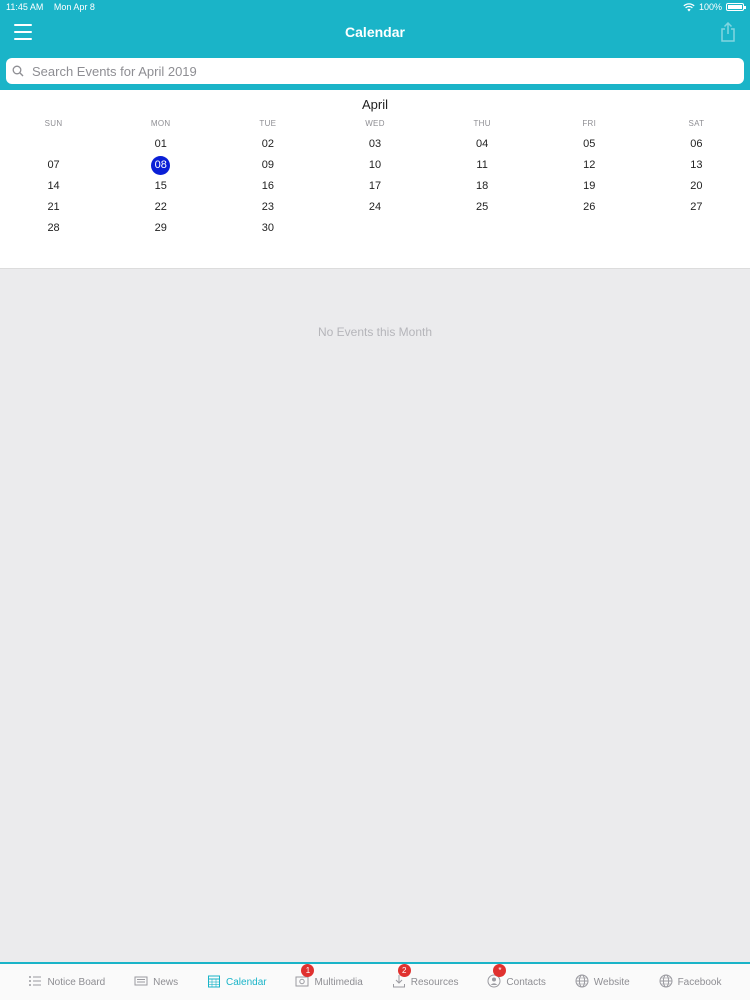 This screenshot has width=750, height=1000. Describe the element at coordinates (696, 144) in the screenshot. I see `day-cell: 06` at that location.